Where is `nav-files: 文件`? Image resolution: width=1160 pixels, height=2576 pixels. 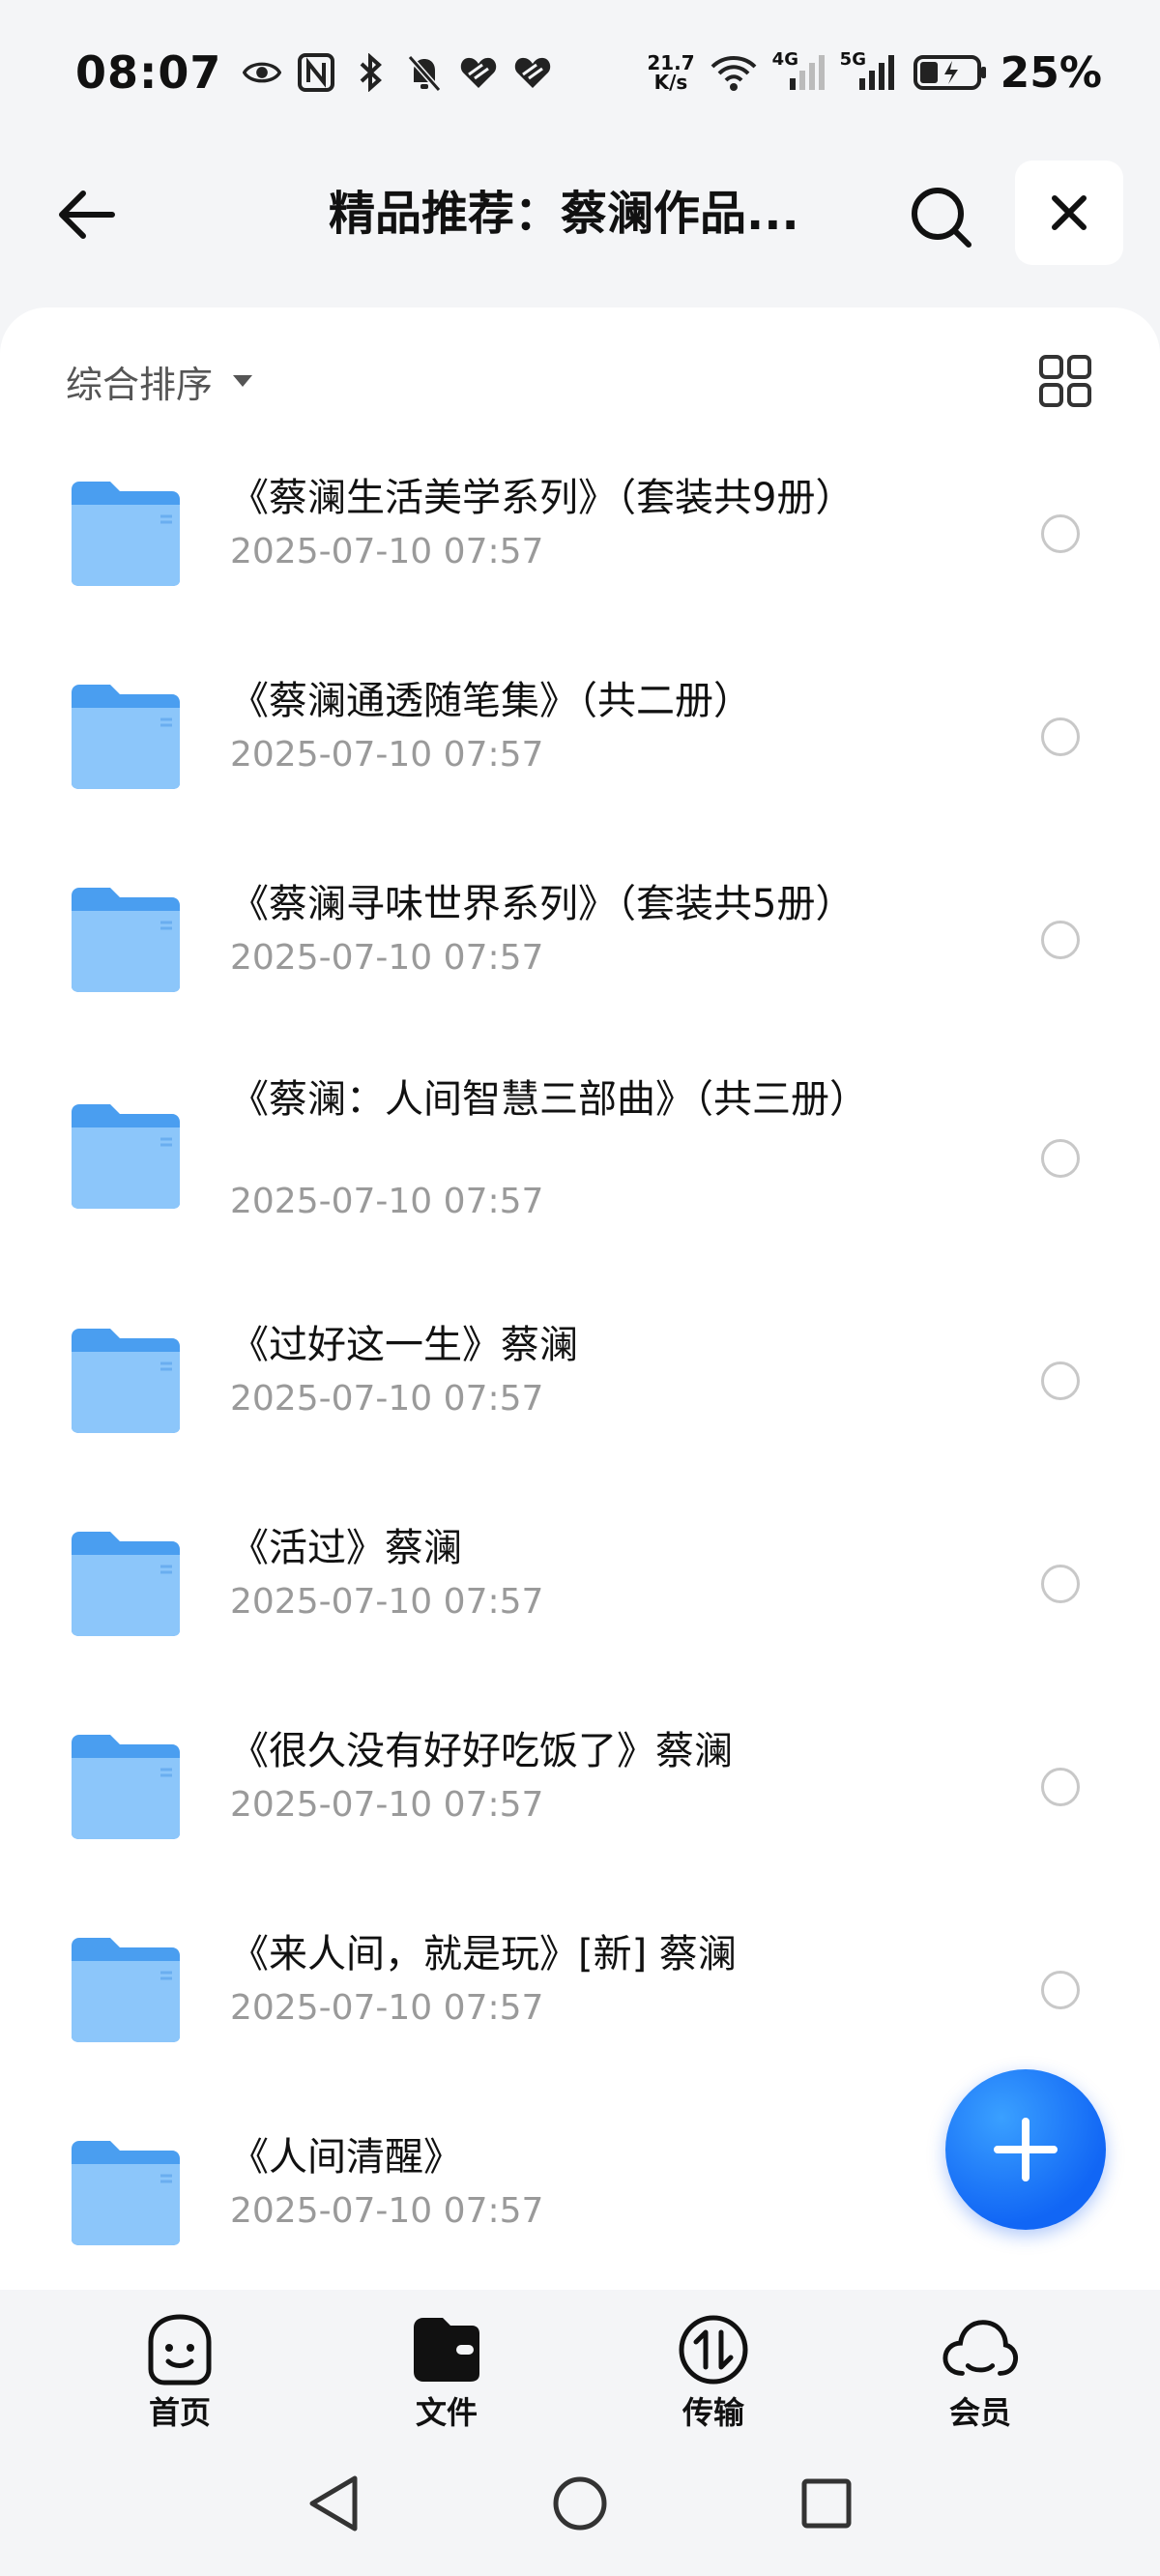
nav-files: 文件 is located at coordinates (447, 2373).